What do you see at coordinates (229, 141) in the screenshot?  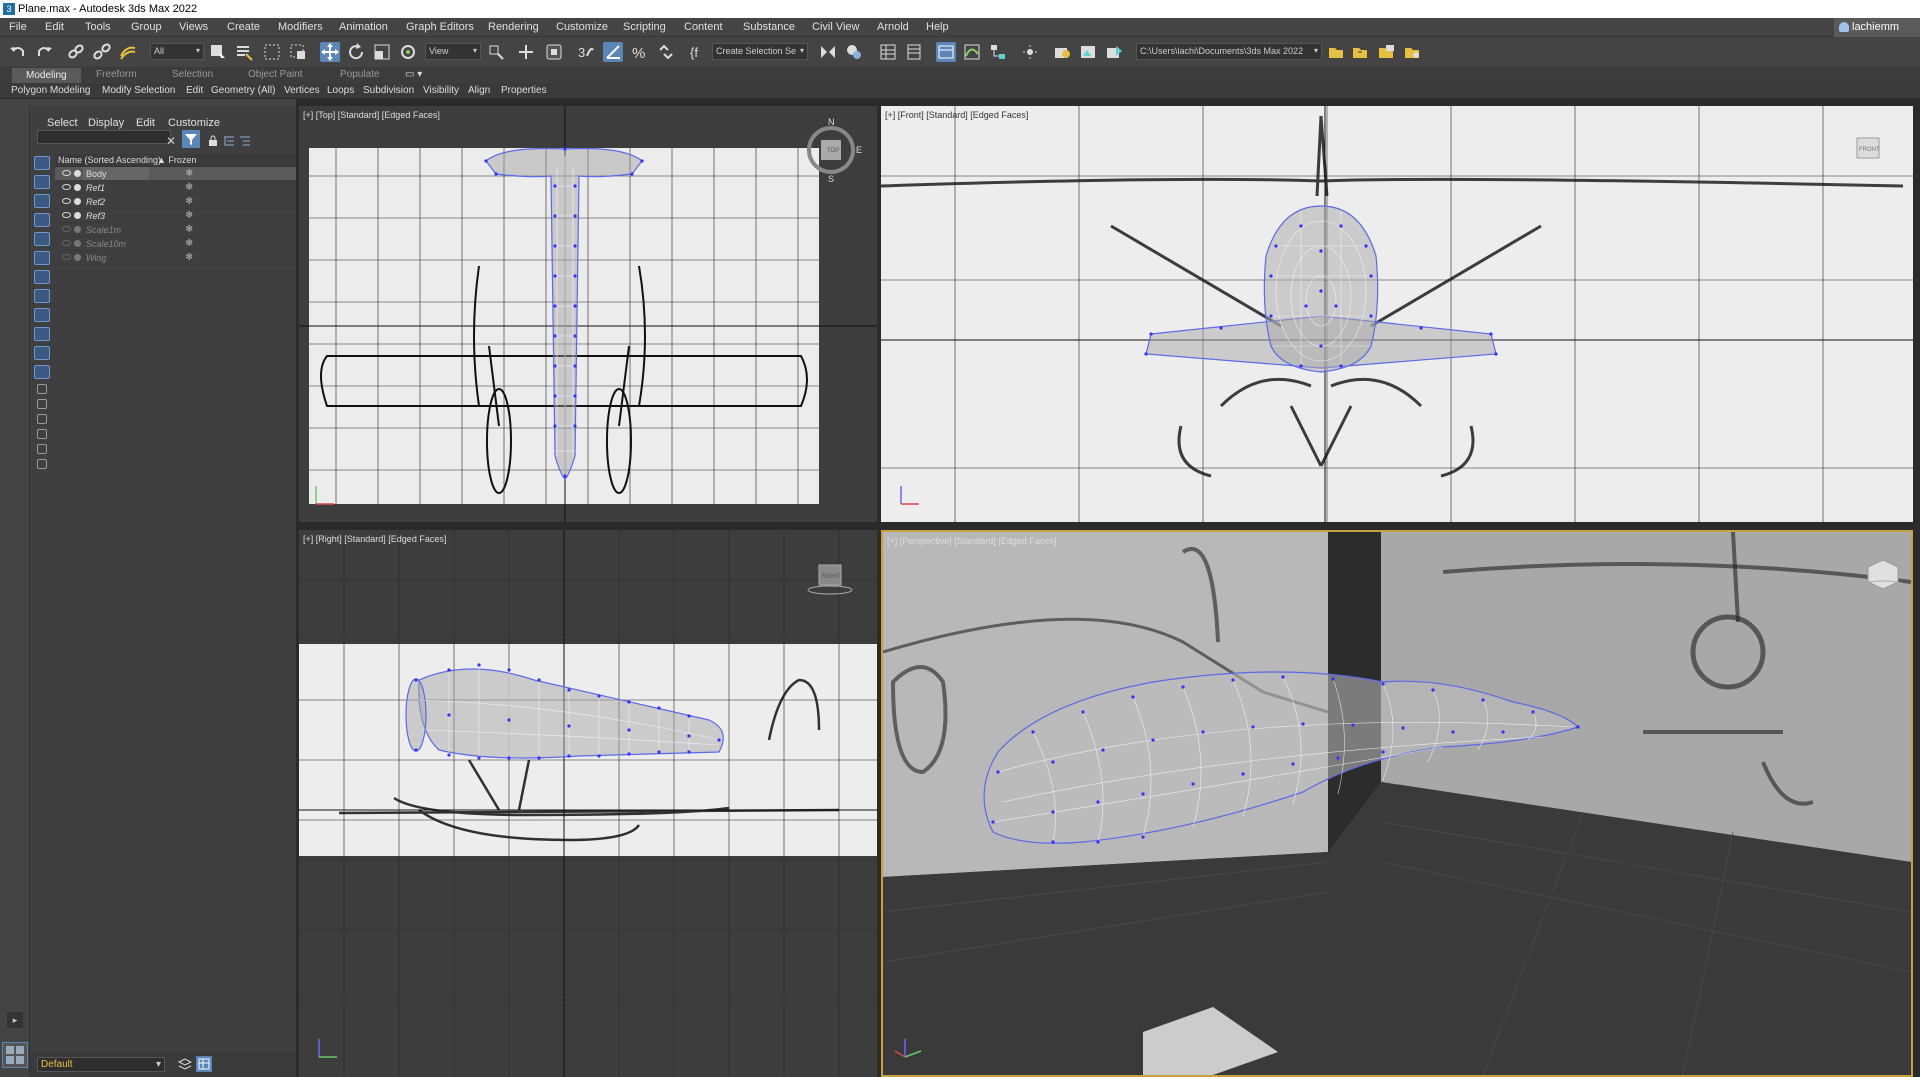 I see `hierarchy-icon` at bounding box center [229, 141].